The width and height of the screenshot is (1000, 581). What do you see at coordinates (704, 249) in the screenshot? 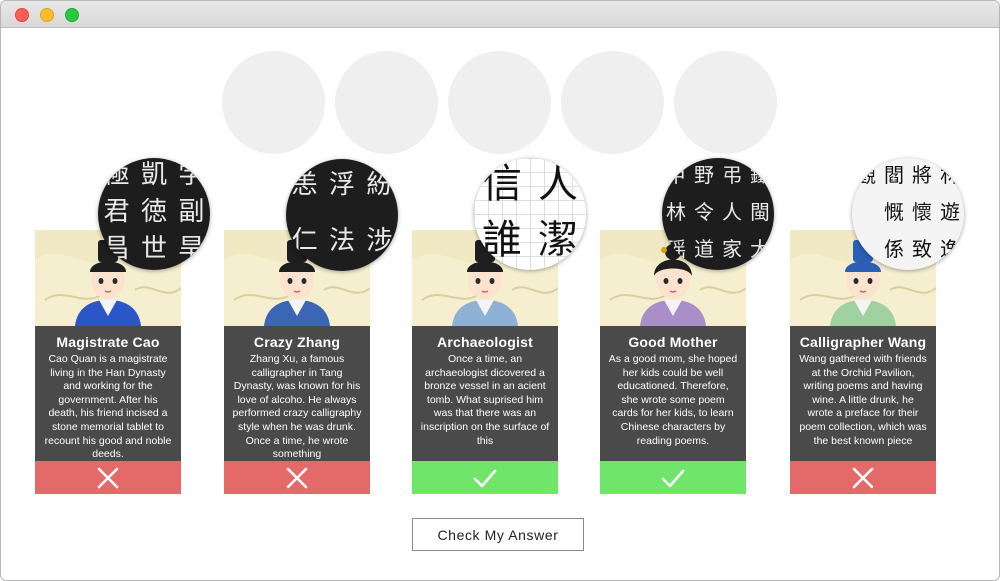
I see `calligraphy-character: 道` at bounding box center [704, 249].